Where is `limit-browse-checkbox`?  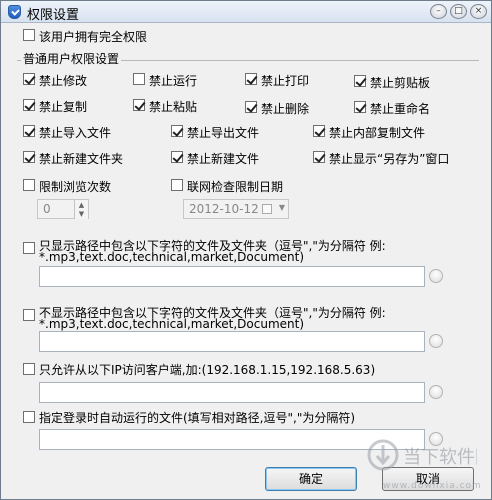
limit-browse-checkbox is located at coordinates (29, 185).